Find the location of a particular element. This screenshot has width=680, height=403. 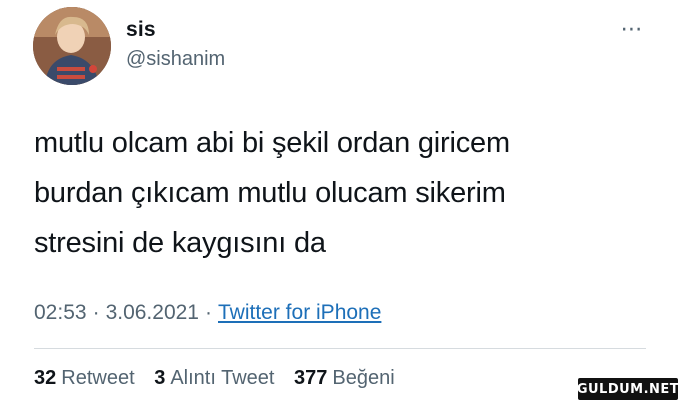

avatar-photo is located at coordinates (72, 46).